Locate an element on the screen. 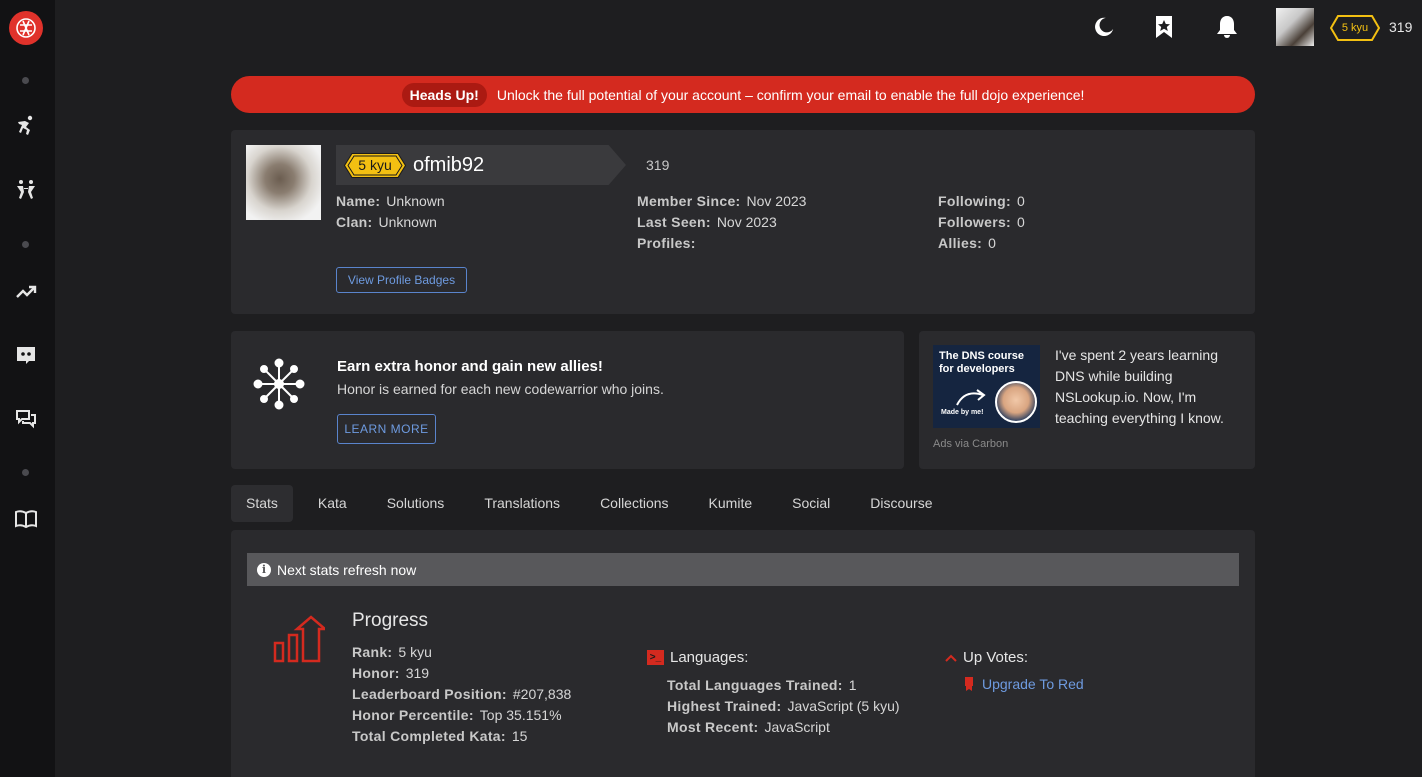 The height and width of the screenshot is (777, 1422). practice-icon is located at coordinates (26, 190).